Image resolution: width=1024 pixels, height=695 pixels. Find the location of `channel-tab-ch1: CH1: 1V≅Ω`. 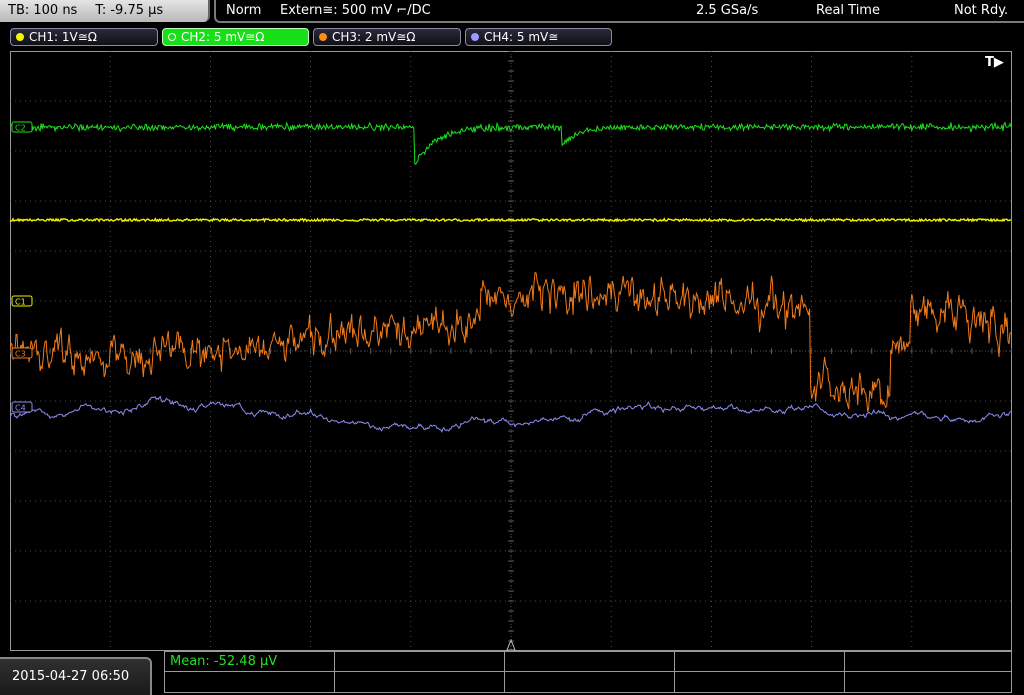

channel-tab-ch1: CH1: 1V≅Ω is located at coordinates (84, 37).